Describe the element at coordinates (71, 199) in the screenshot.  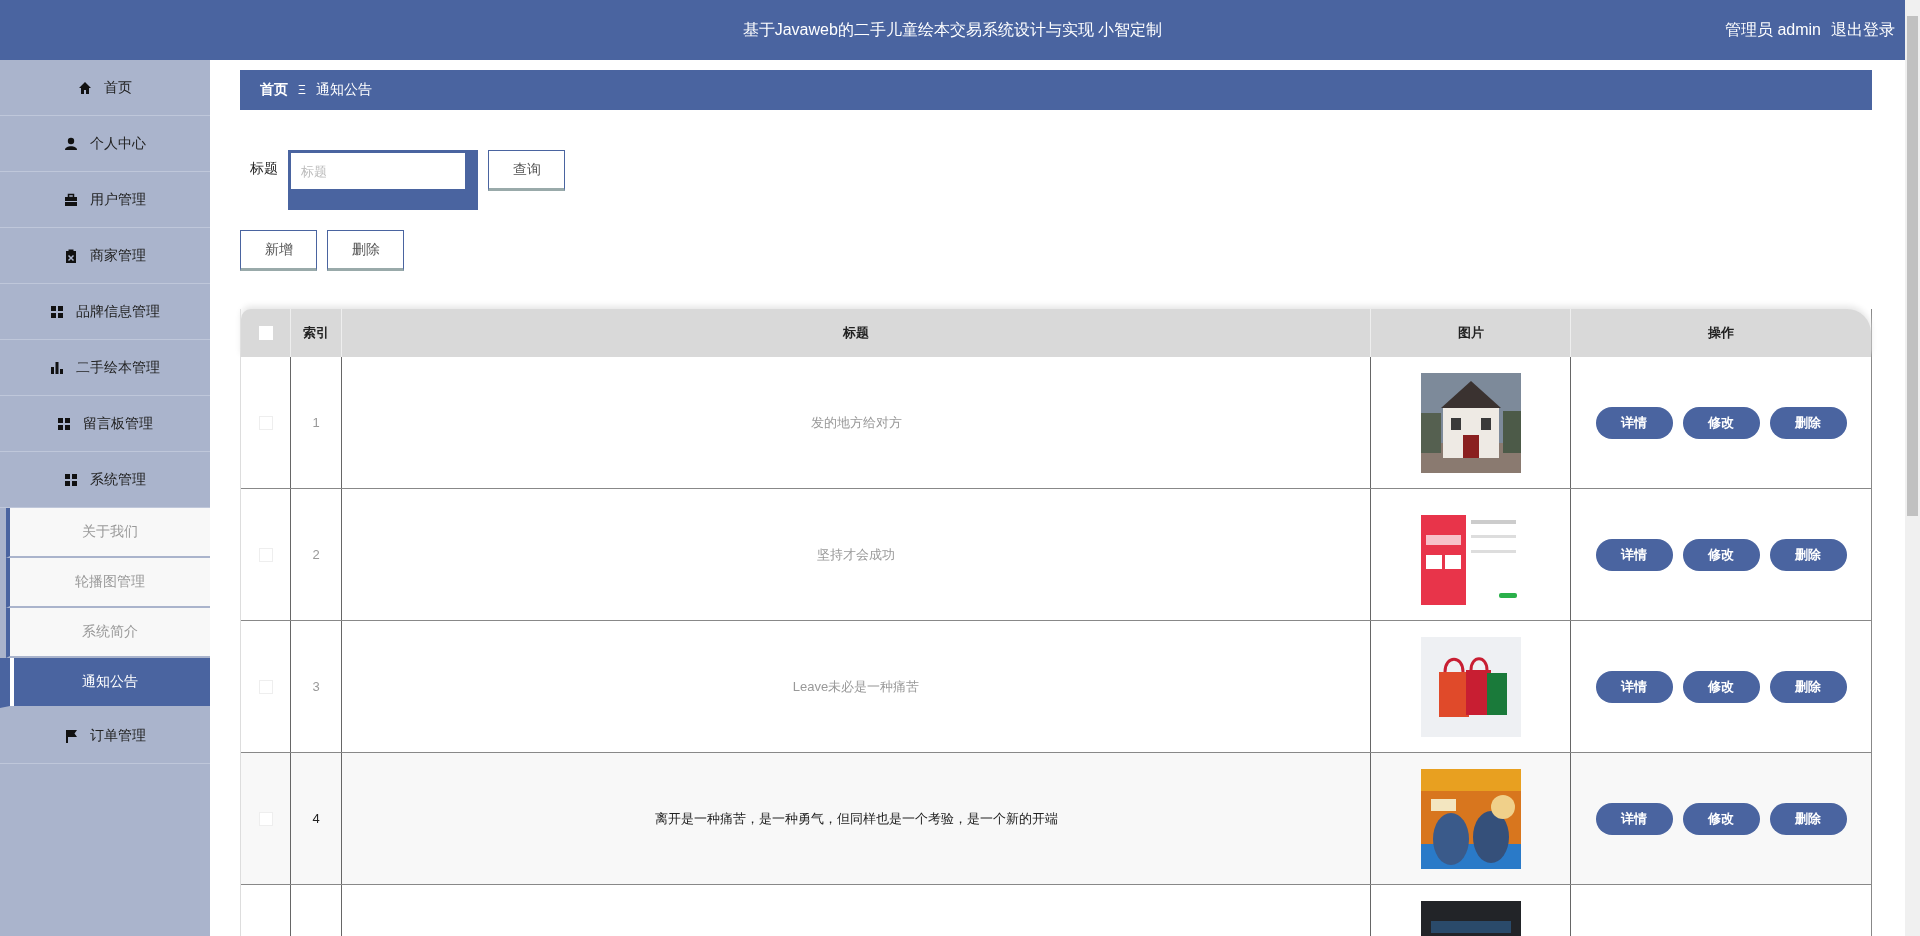
I see `briefcase-icon` at that location.